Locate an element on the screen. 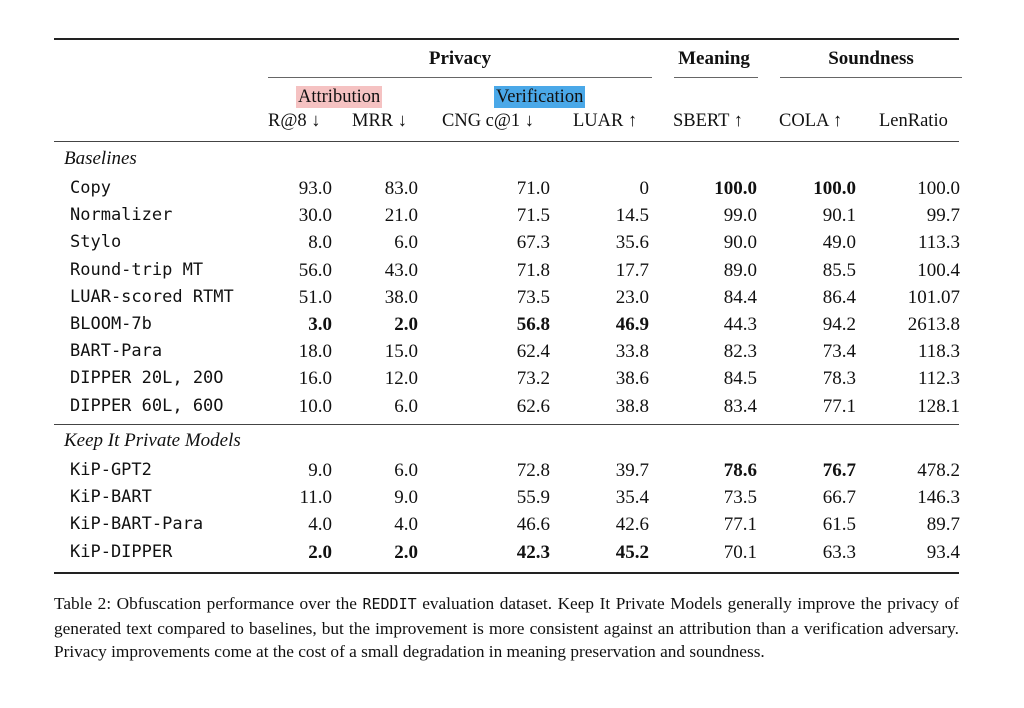  table-cell: 113.3 is located at coordinates (938, 243).